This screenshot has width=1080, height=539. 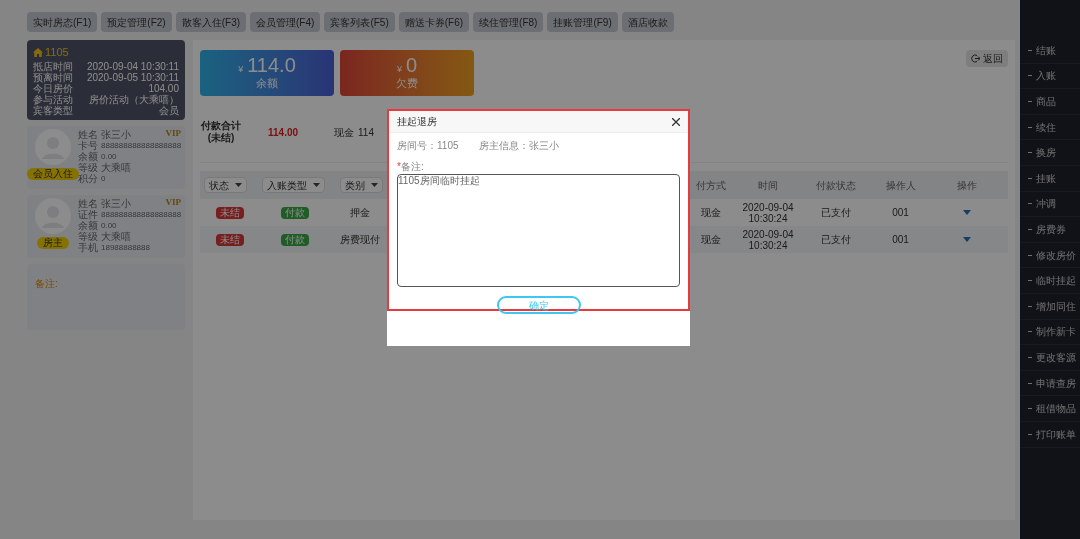 I want to click on action-item: 入账, so click(x=1050, y=76).